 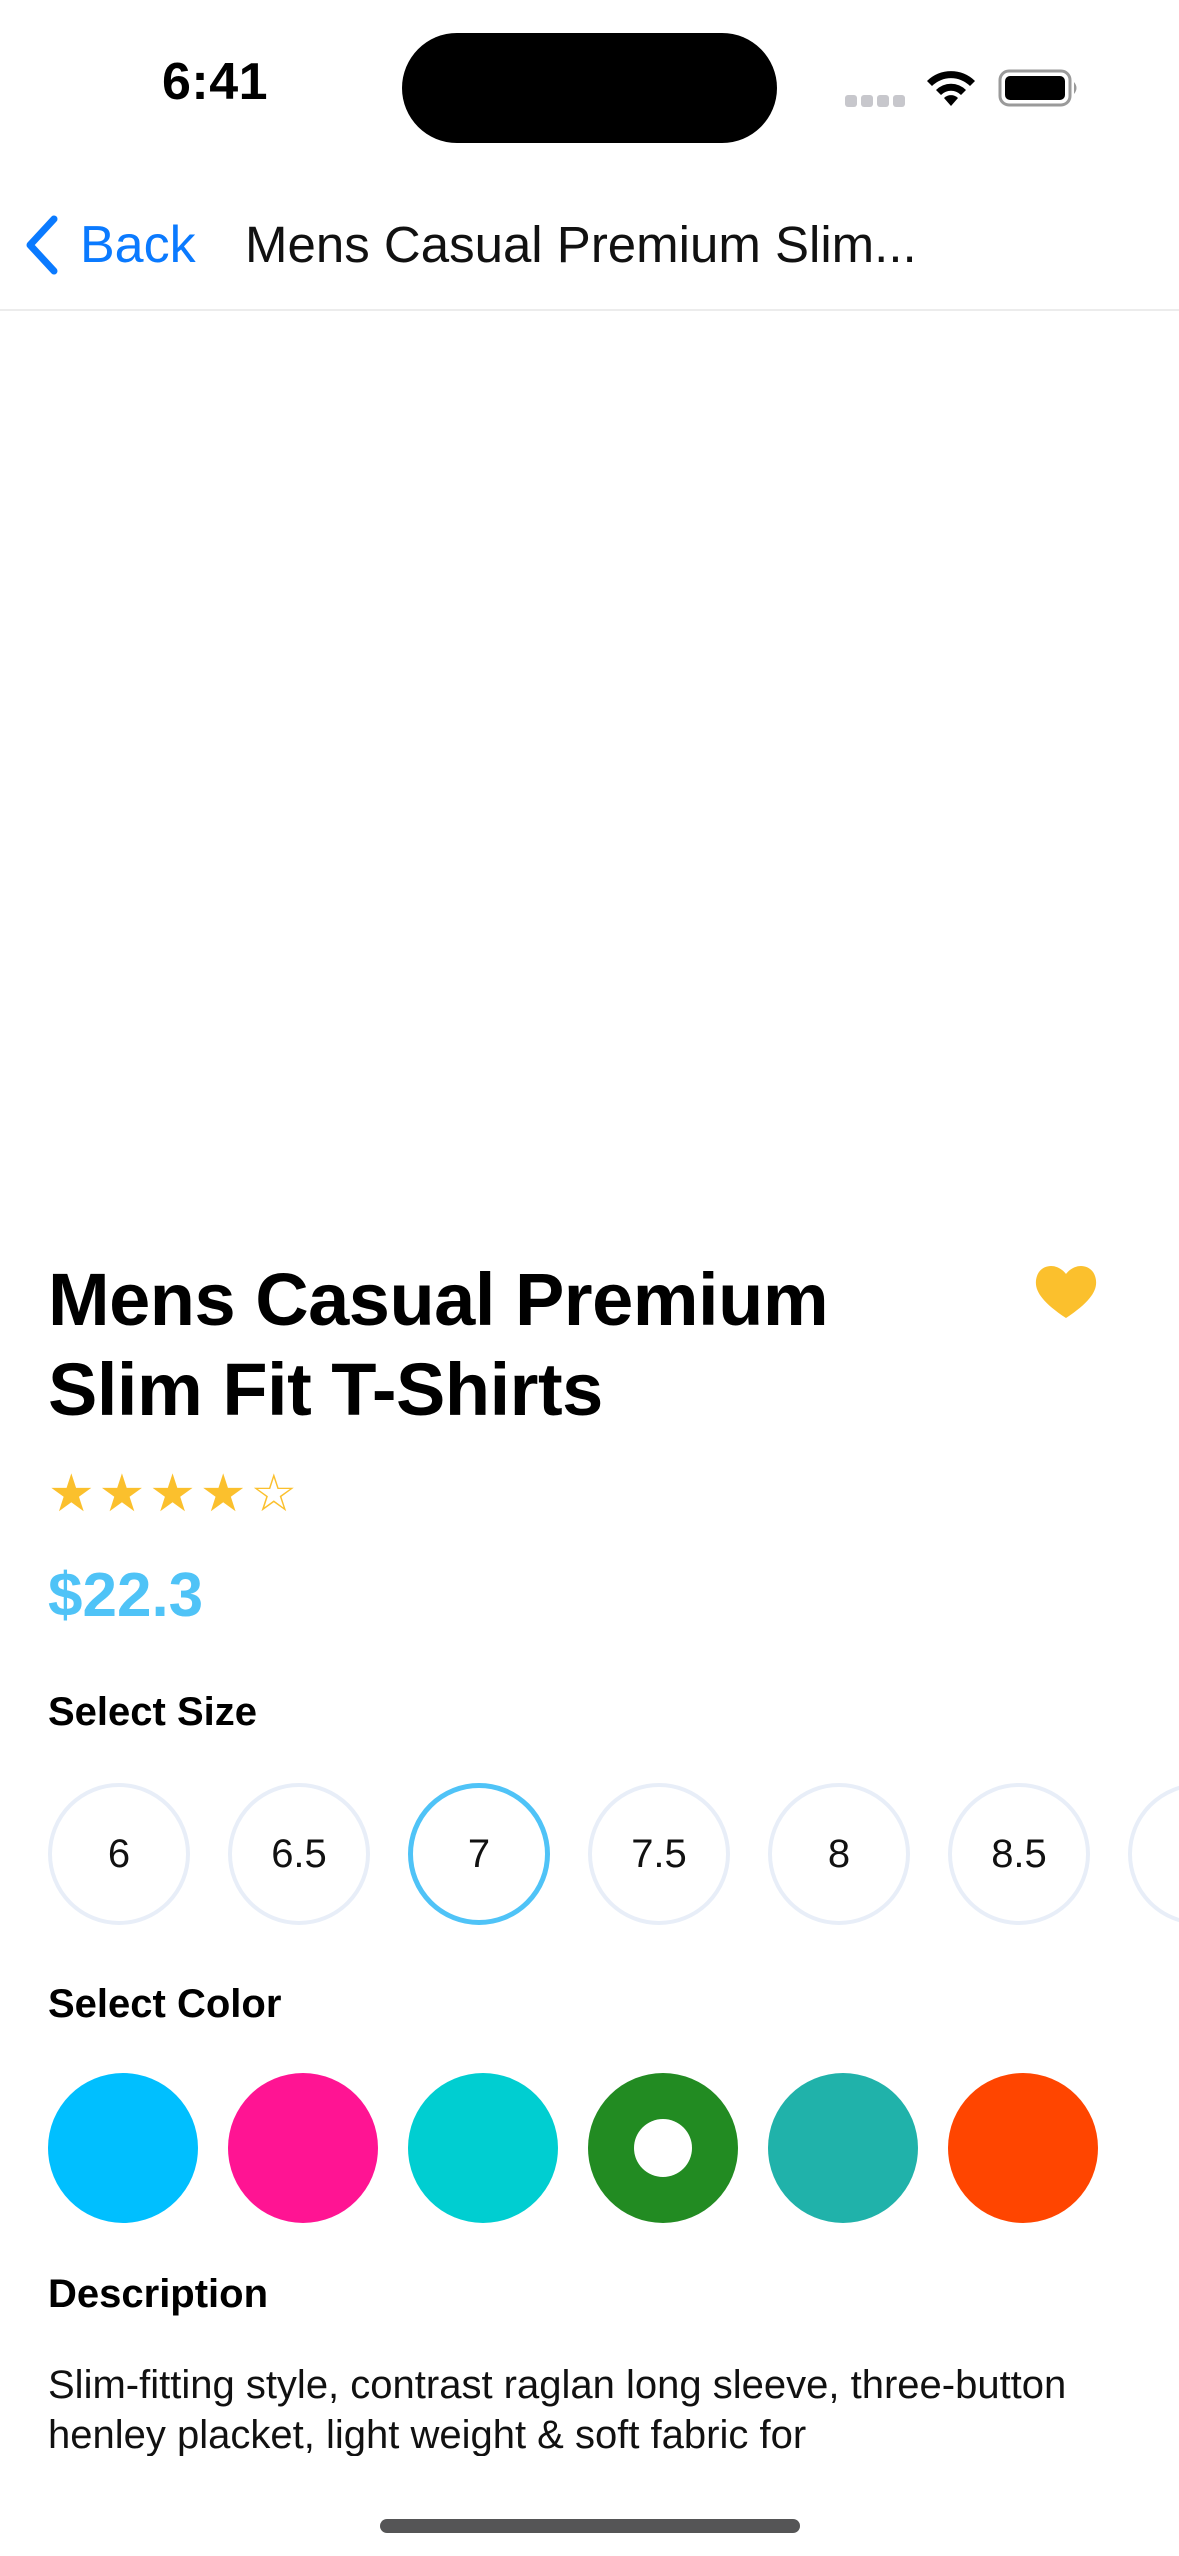 I want to click on back-button: Back, so click(x=109, y=245).